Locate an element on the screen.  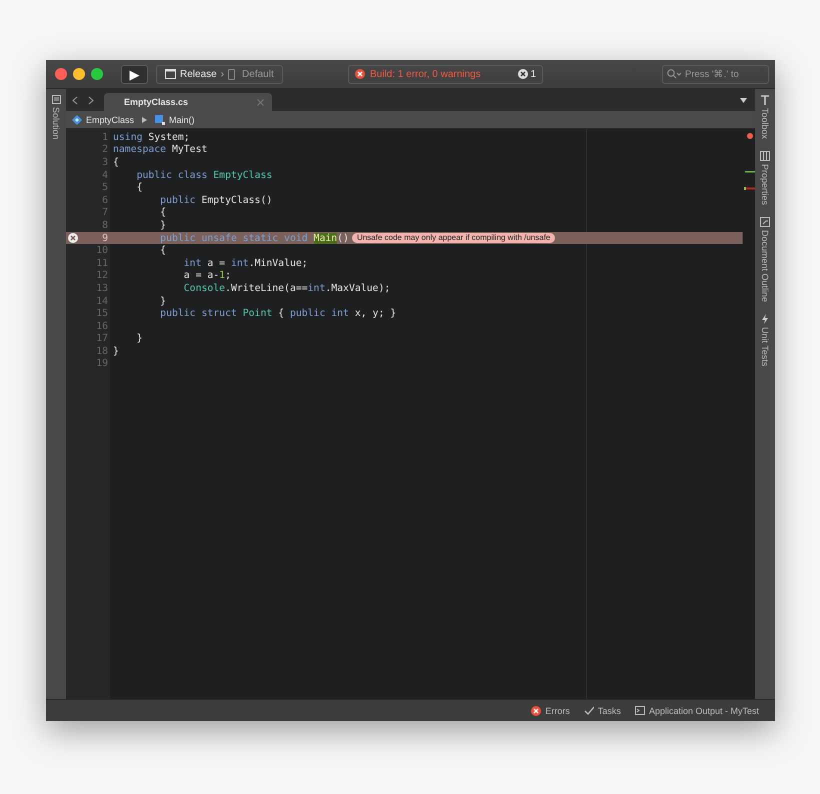
line-number: 2 is located at coordinates (105, 150).